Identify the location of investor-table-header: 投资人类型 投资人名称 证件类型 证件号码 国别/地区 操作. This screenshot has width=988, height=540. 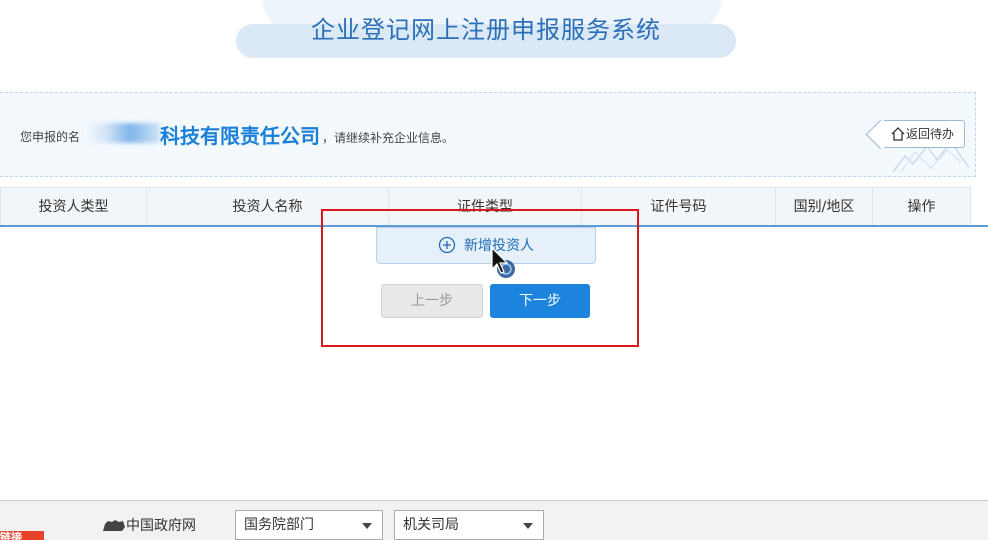
(494, 207).